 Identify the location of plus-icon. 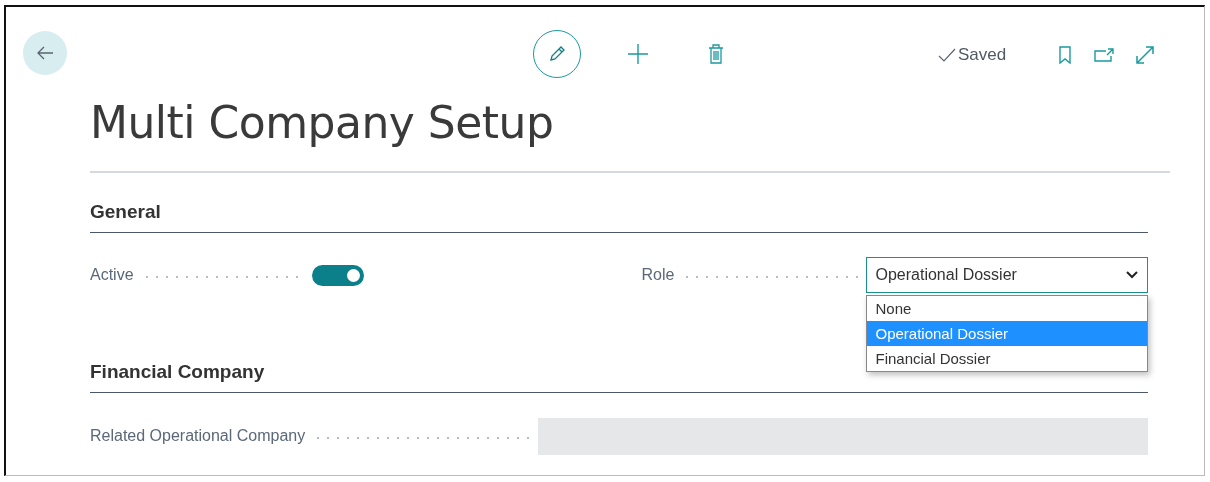
(638, 54).